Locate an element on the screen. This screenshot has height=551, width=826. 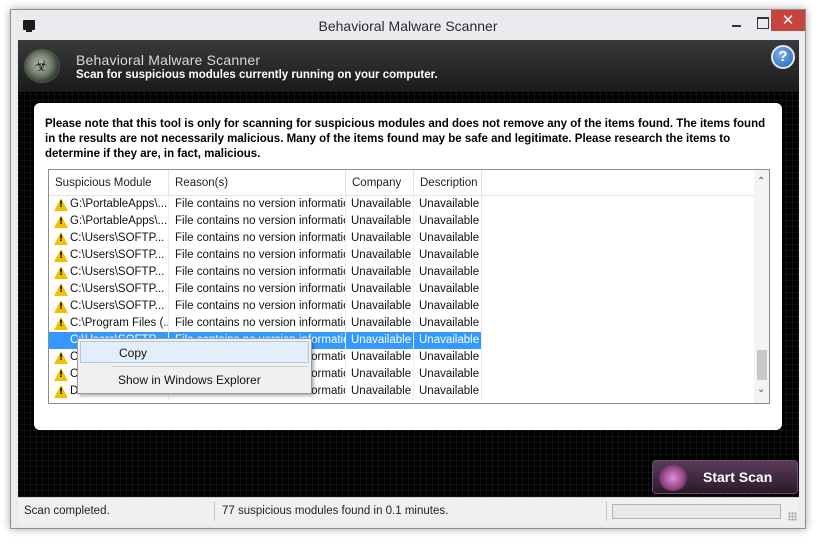
status-text: Scan completed. is located at coordinates (67, 511).